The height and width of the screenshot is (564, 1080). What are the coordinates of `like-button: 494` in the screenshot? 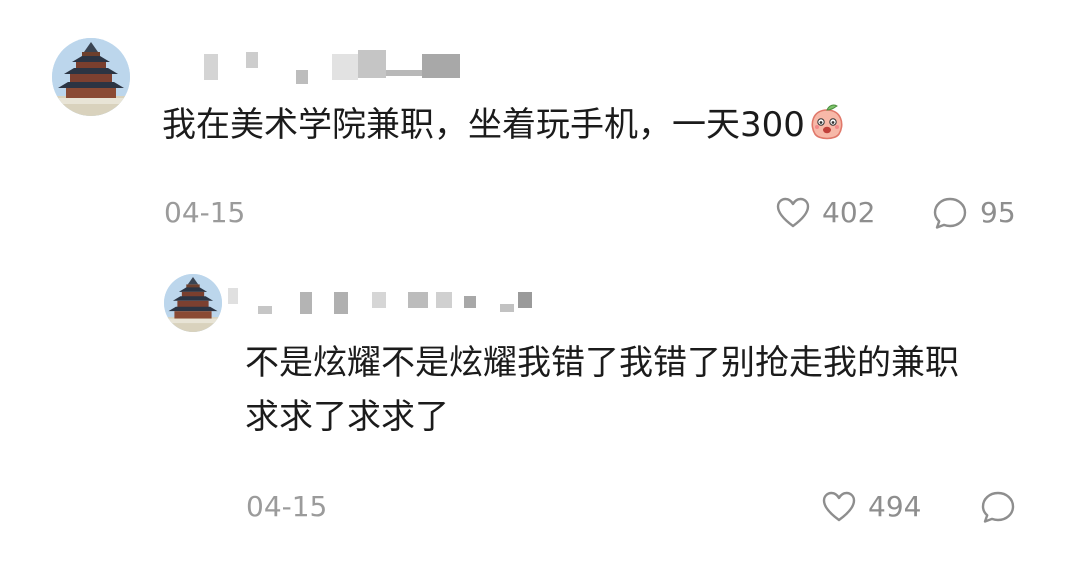 It's located at (871, 507).